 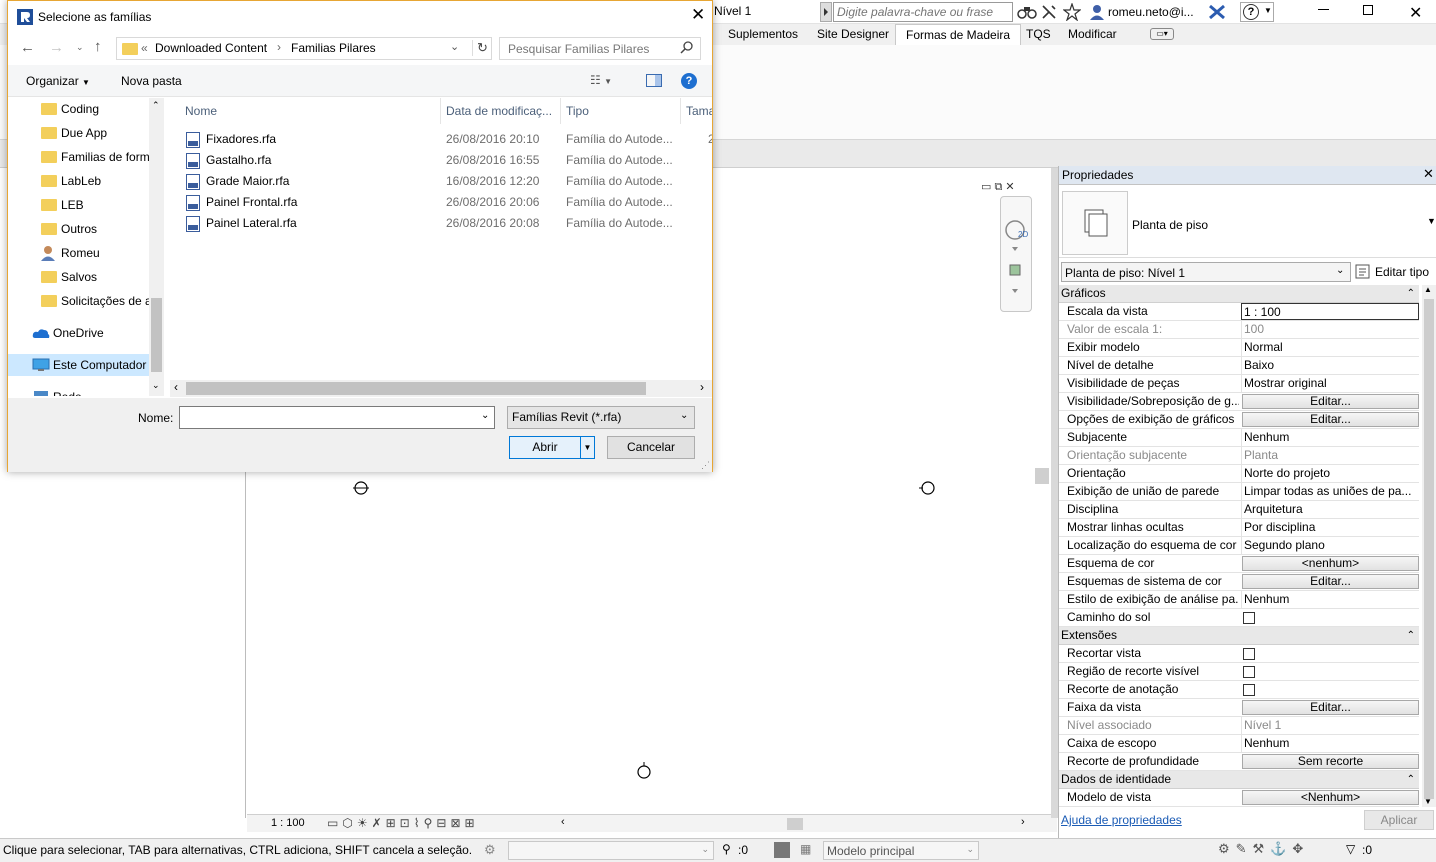 I want to click on workset-icon: ⚙, so click(x=490, y=850).